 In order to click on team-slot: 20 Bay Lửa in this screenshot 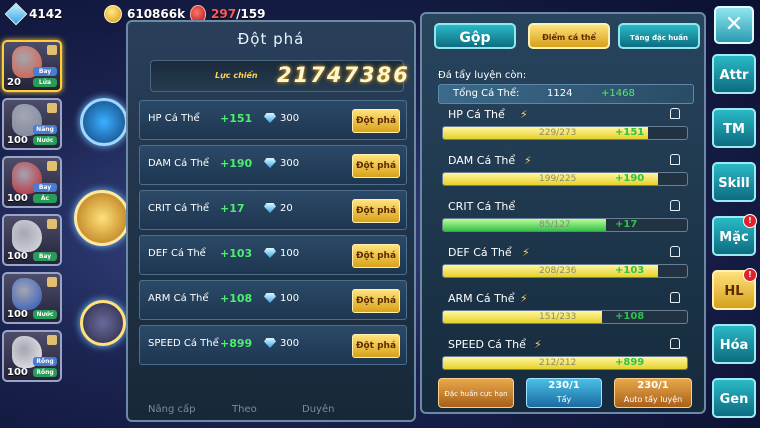, I will do `click(32, 66)`.